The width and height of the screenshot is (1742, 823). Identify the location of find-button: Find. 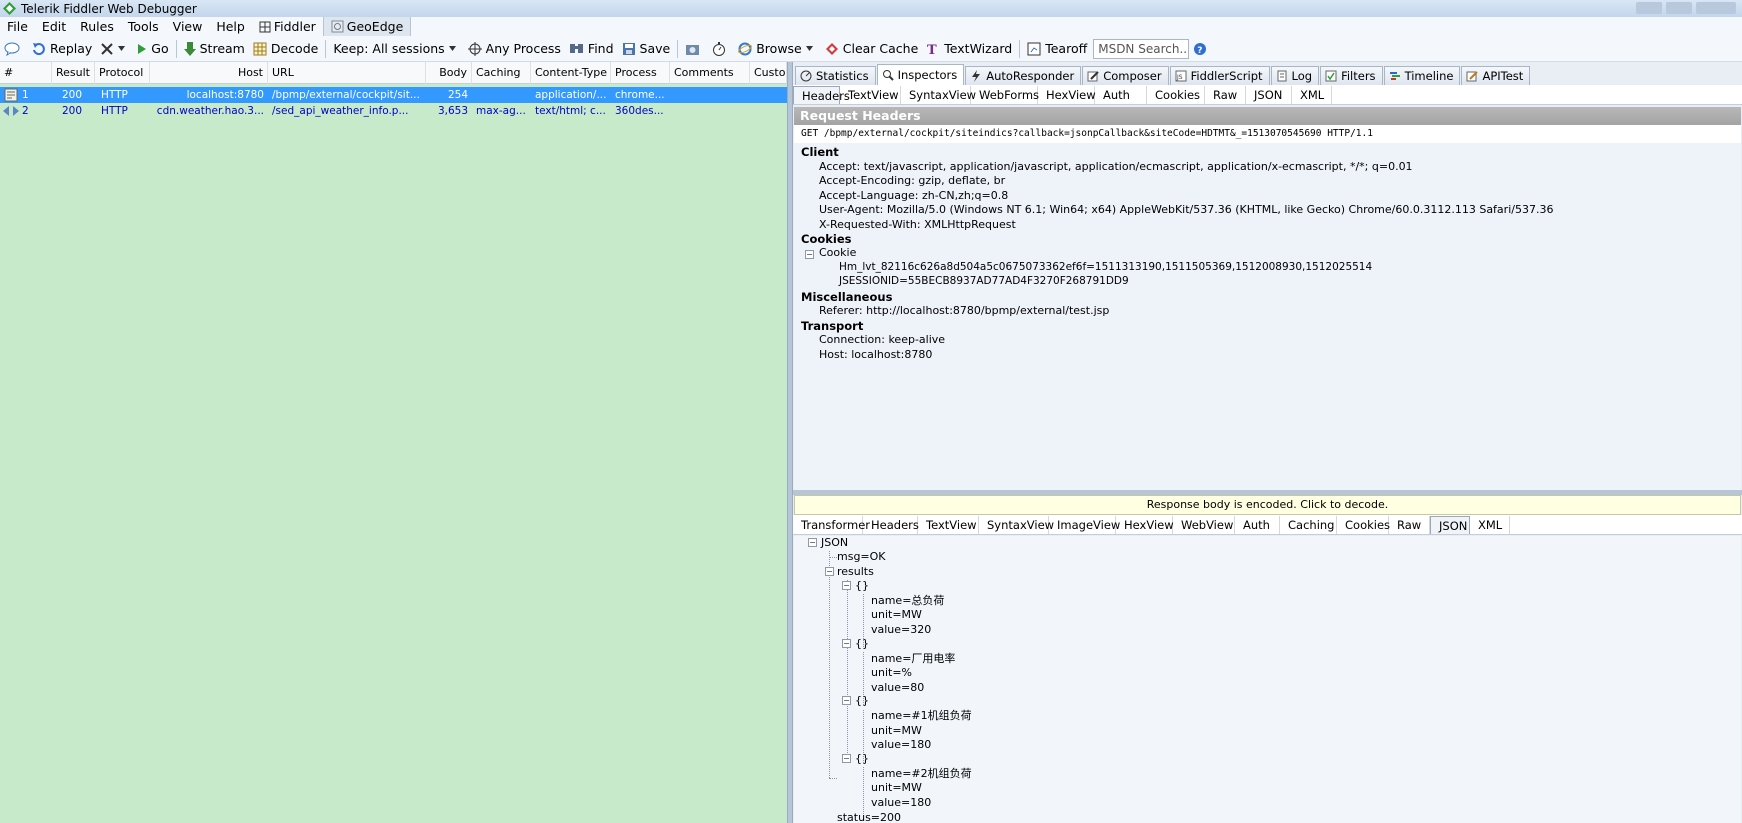
(591, 49).